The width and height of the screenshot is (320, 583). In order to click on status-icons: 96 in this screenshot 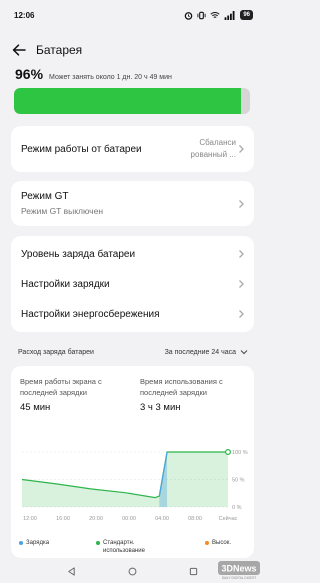, I will do `click(218, 15)`.